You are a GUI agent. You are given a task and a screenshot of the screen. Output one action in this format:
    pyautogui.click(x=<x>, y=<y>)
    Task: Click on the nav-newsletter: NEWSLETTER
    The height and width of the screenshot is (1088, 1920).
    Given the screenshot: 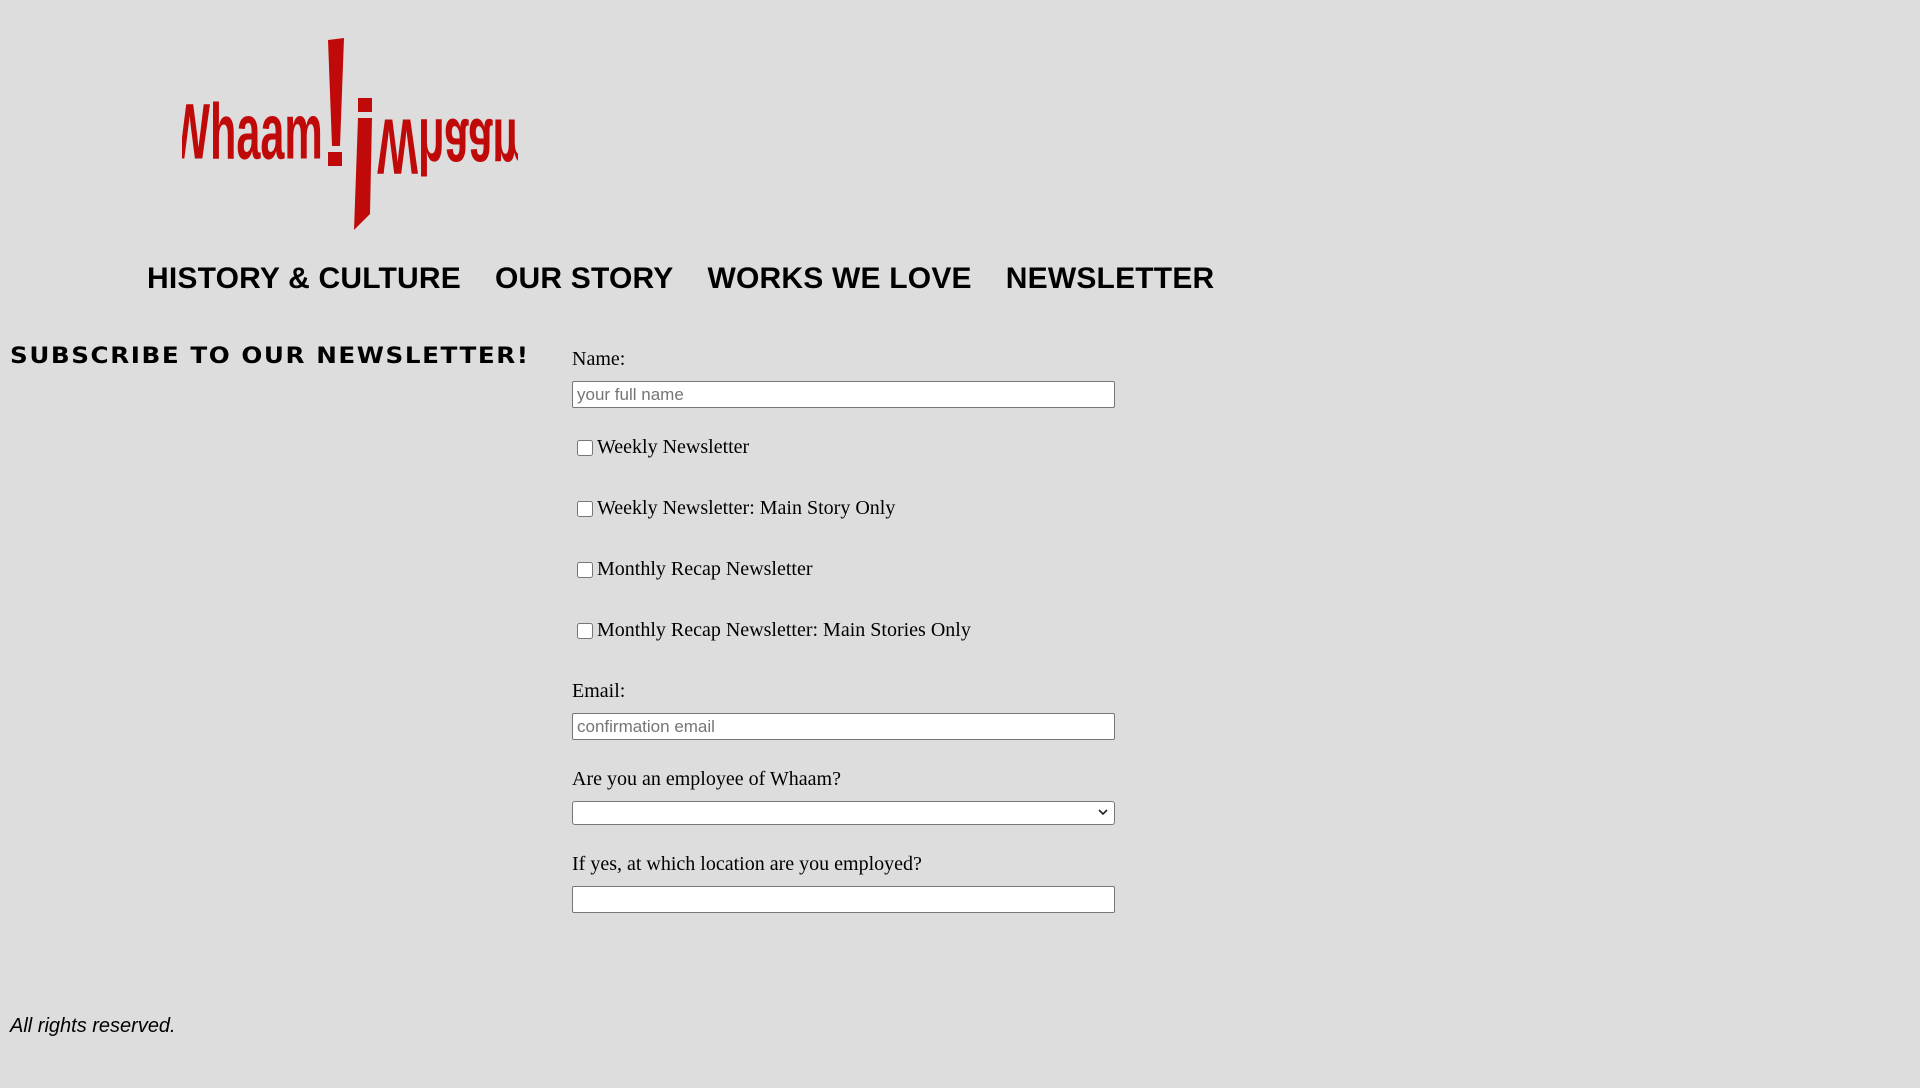 What is the action you would take?
    pyautogui.click(x=1110, y=279)
    